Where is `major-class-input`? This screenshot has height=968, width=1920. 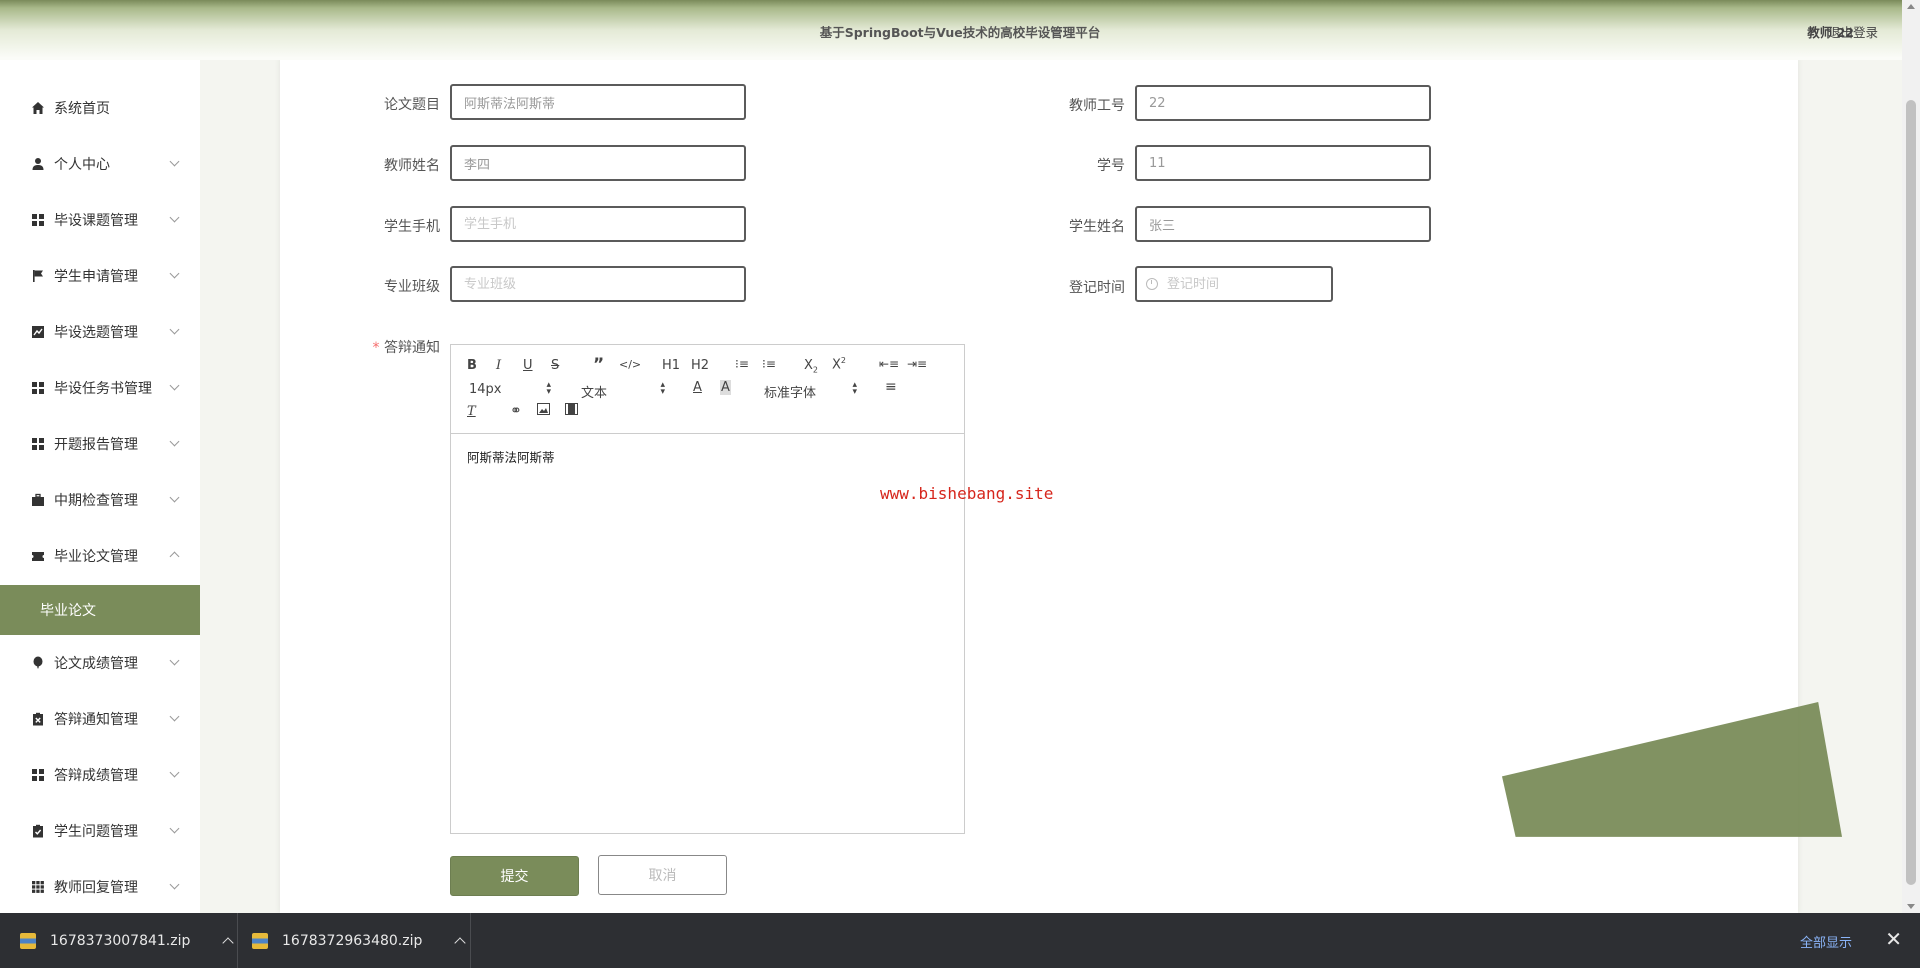
major-class-input is located at coordinates (598, 284).